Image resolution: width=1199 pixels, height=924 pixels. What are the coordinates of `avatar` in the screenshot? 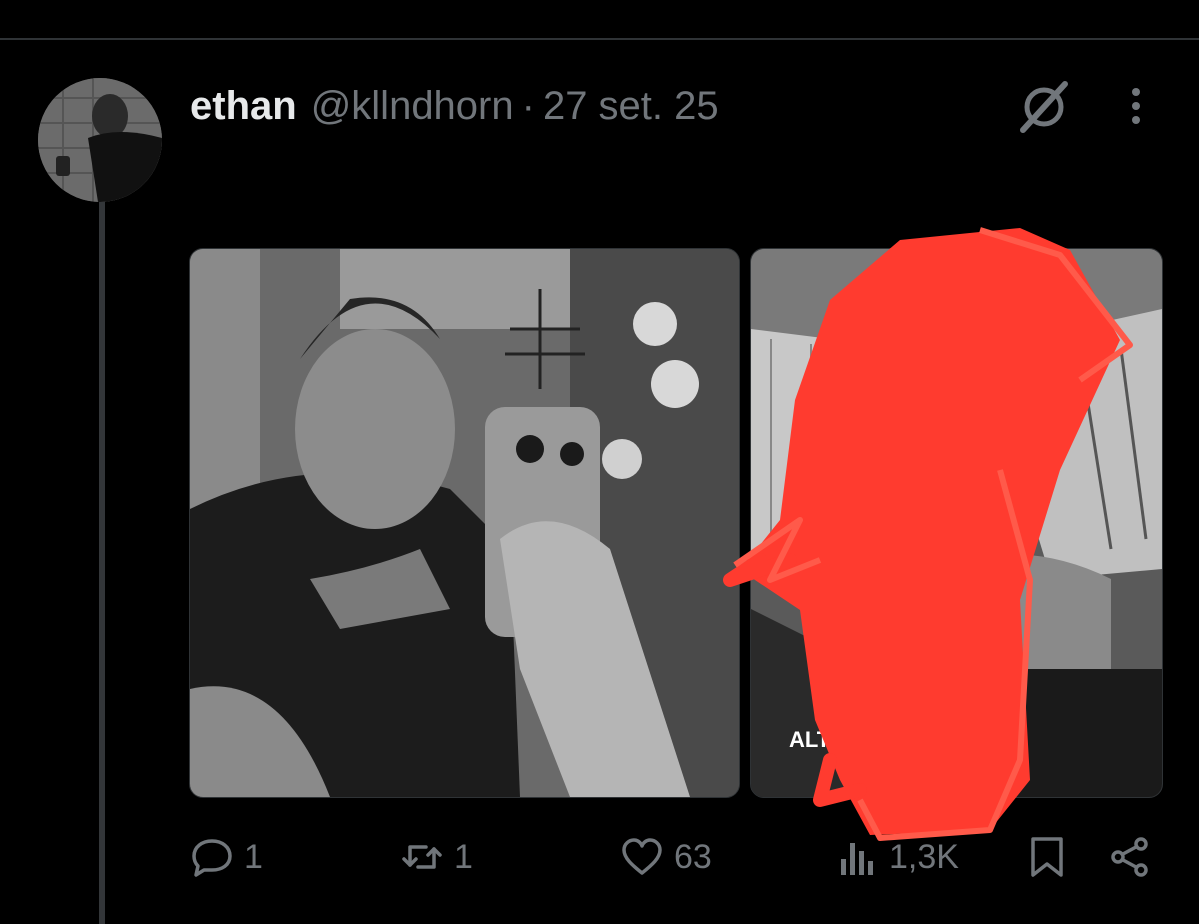 It's located at (100, 140).